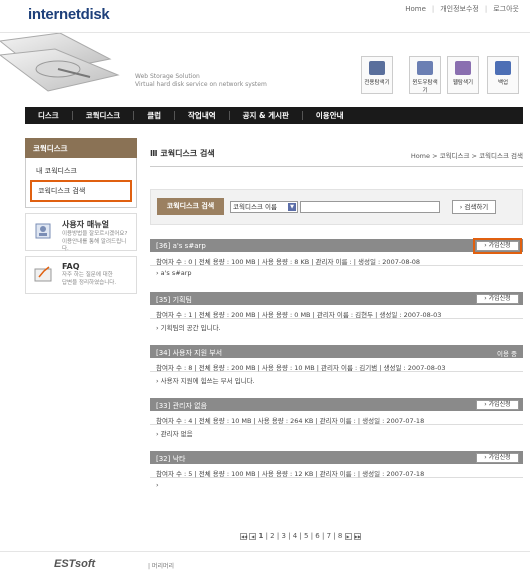 The width and height of the screenshot is (530, 575). What do you see at coordinates (506, 354) in the screenshot?
I see `in-use-status: 이용 중` at bounding box center [506, 354].